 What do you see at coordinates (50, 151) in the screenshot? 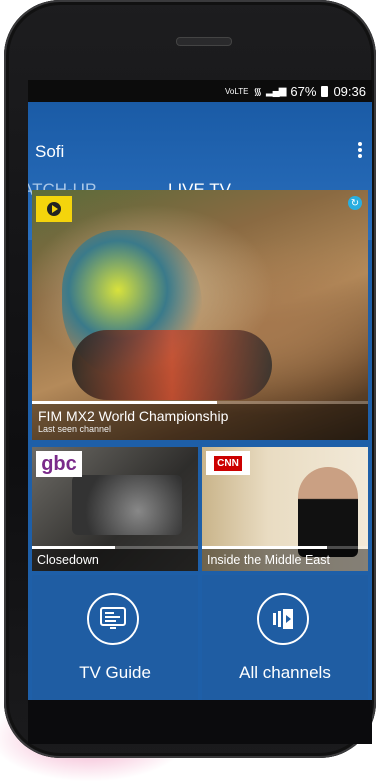
I see `app-title: Sofi` at bounding box center [50, 151].